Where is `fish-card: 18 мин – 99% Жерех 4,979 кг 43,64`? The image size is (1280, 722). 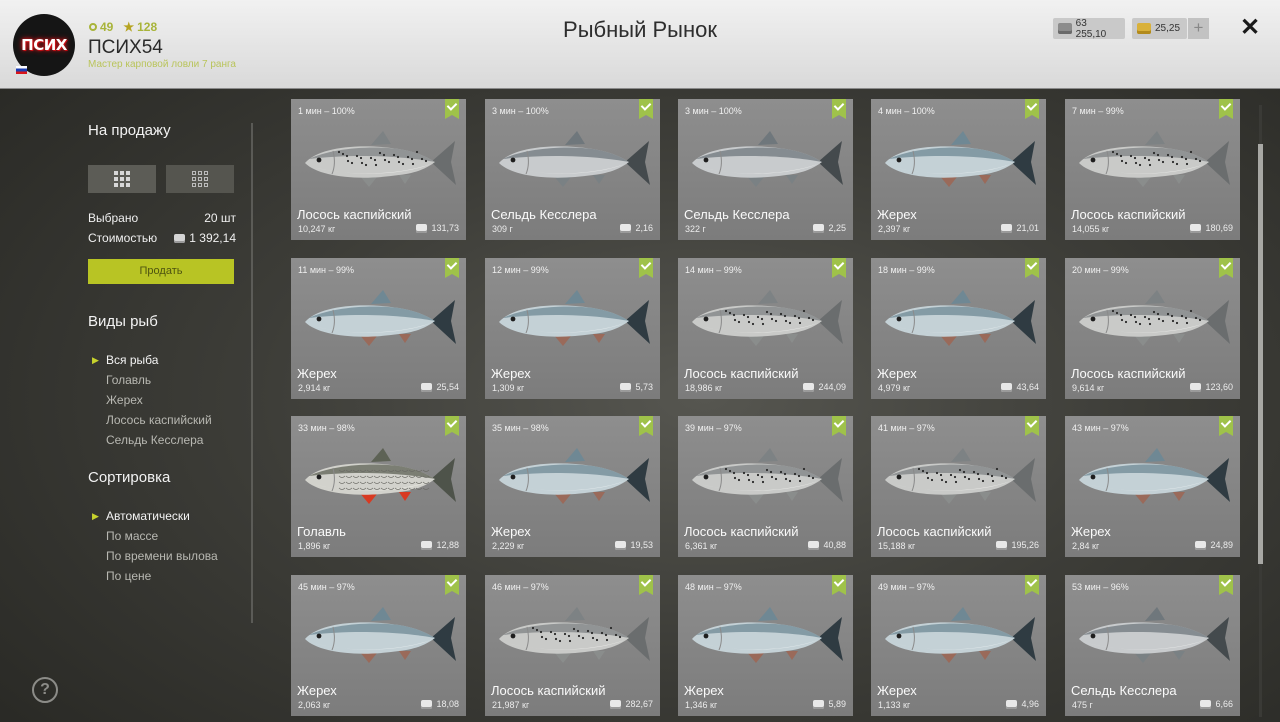
fish-card: 18 мин – 99% Жерех 4,979 кг 43,64 is located at coordinates (958, 328).